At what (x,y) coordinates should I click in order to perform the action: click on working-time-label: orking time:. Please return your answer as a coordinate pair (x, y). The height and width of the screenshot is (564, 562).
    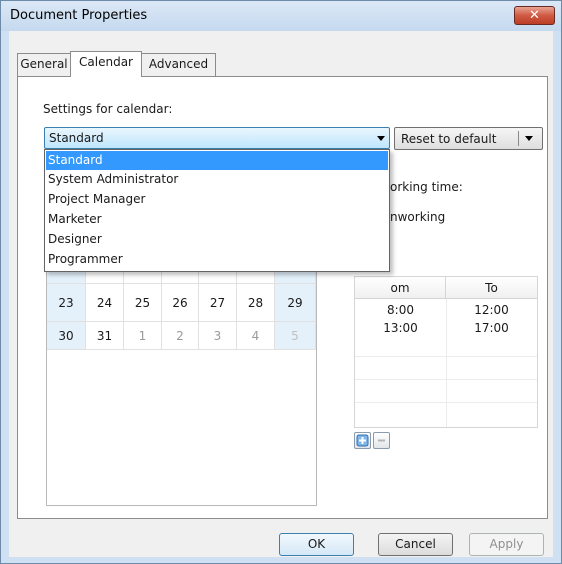
    Looking at the image, I should click on (426, 187).